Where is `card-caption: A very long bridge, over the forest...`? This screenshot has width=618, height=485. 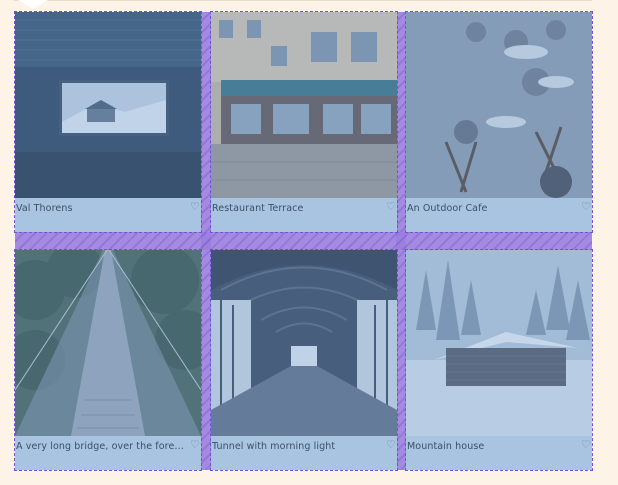
card-caption: A very long bridge, over the forest... is located at coordinates (101, 446).